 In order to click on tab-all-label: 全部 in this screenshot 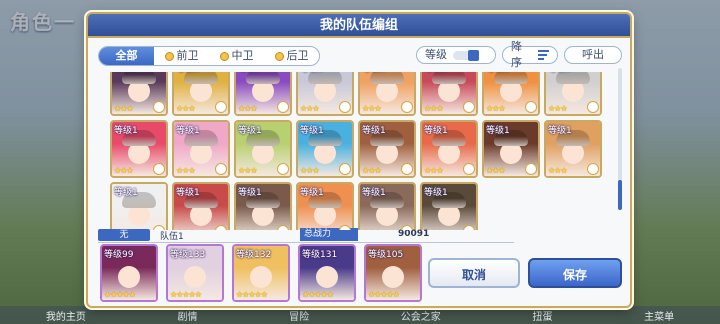, I will do `click(126, 55)`.